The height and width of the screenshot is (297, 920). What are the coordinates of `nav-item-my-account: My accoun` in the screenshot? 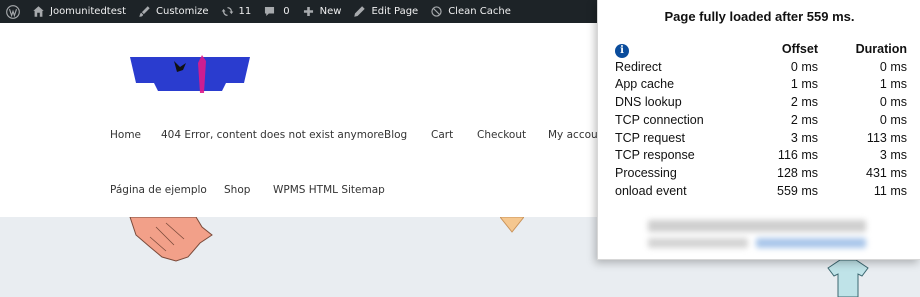 It's located at (576, 135).